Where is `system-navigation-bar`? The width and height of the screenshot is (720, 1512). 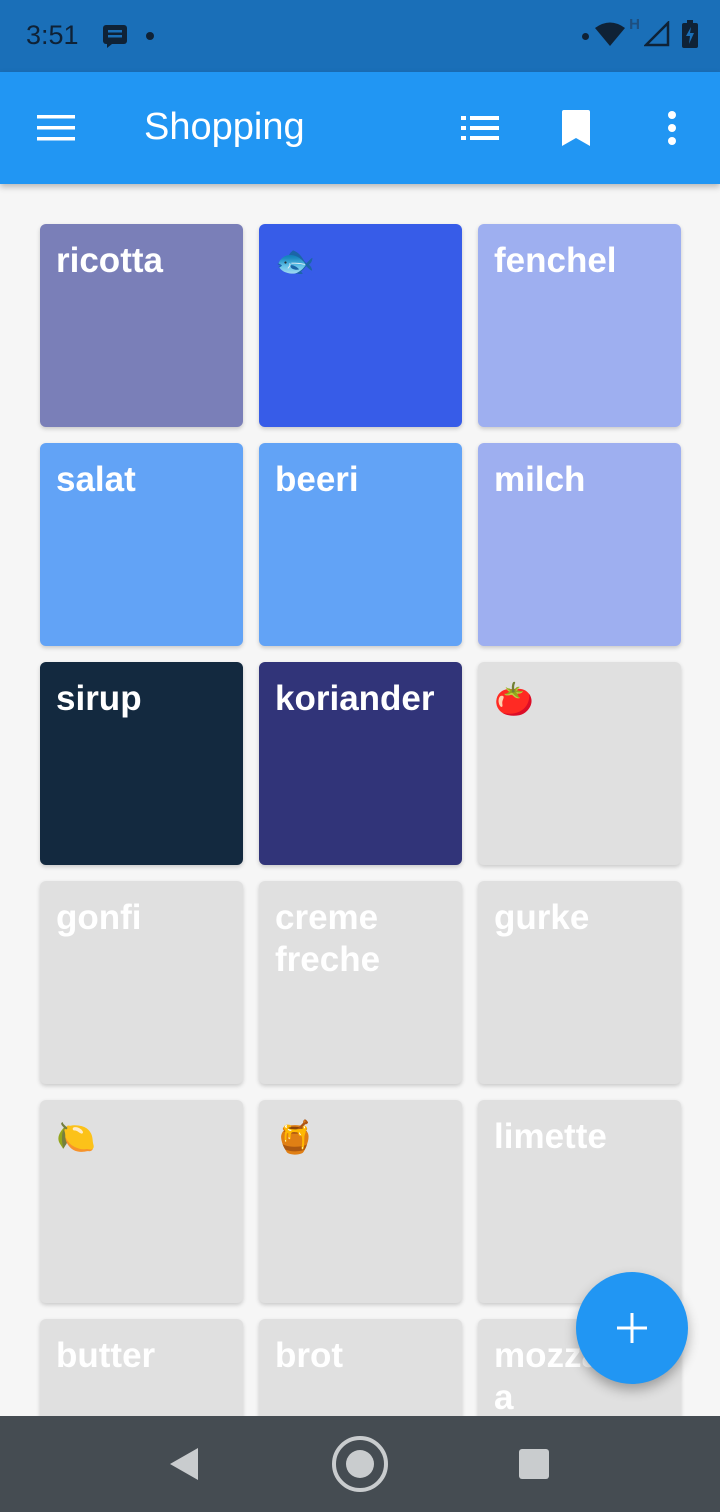
system-navigation-bar is located at coordinates (360, 1464).